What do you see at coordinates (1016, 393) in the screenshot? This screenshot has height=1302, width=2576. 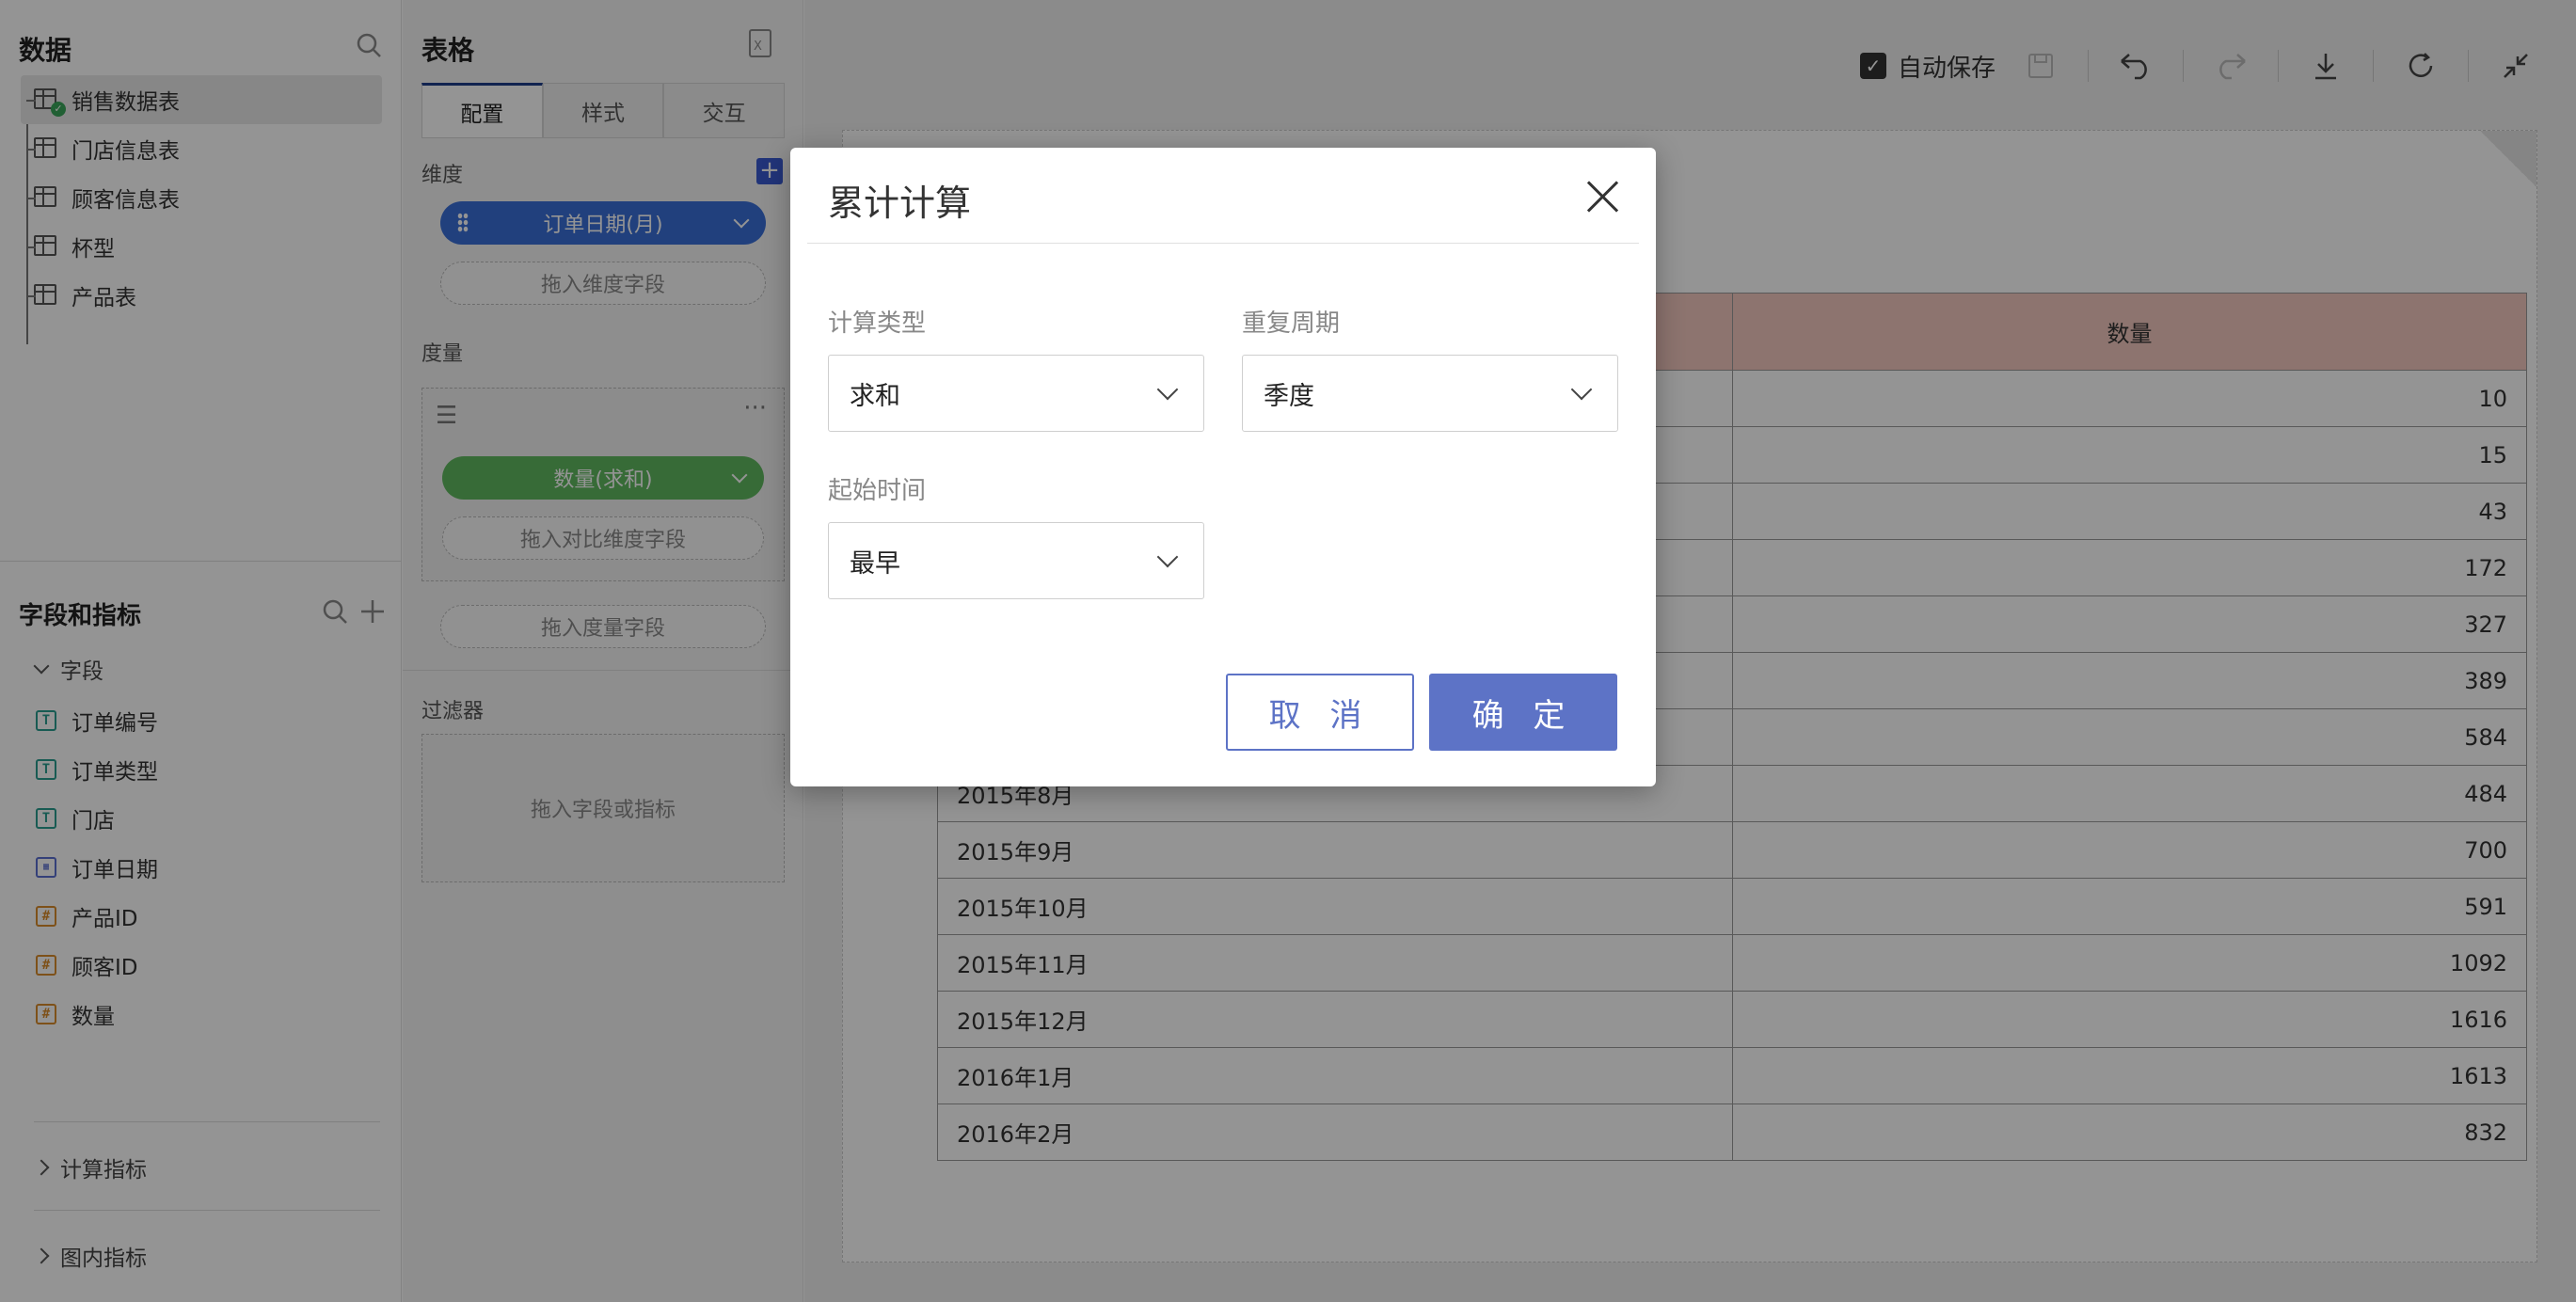 I see `calc-type-select: 求和` at bounding box center [1016, 393].